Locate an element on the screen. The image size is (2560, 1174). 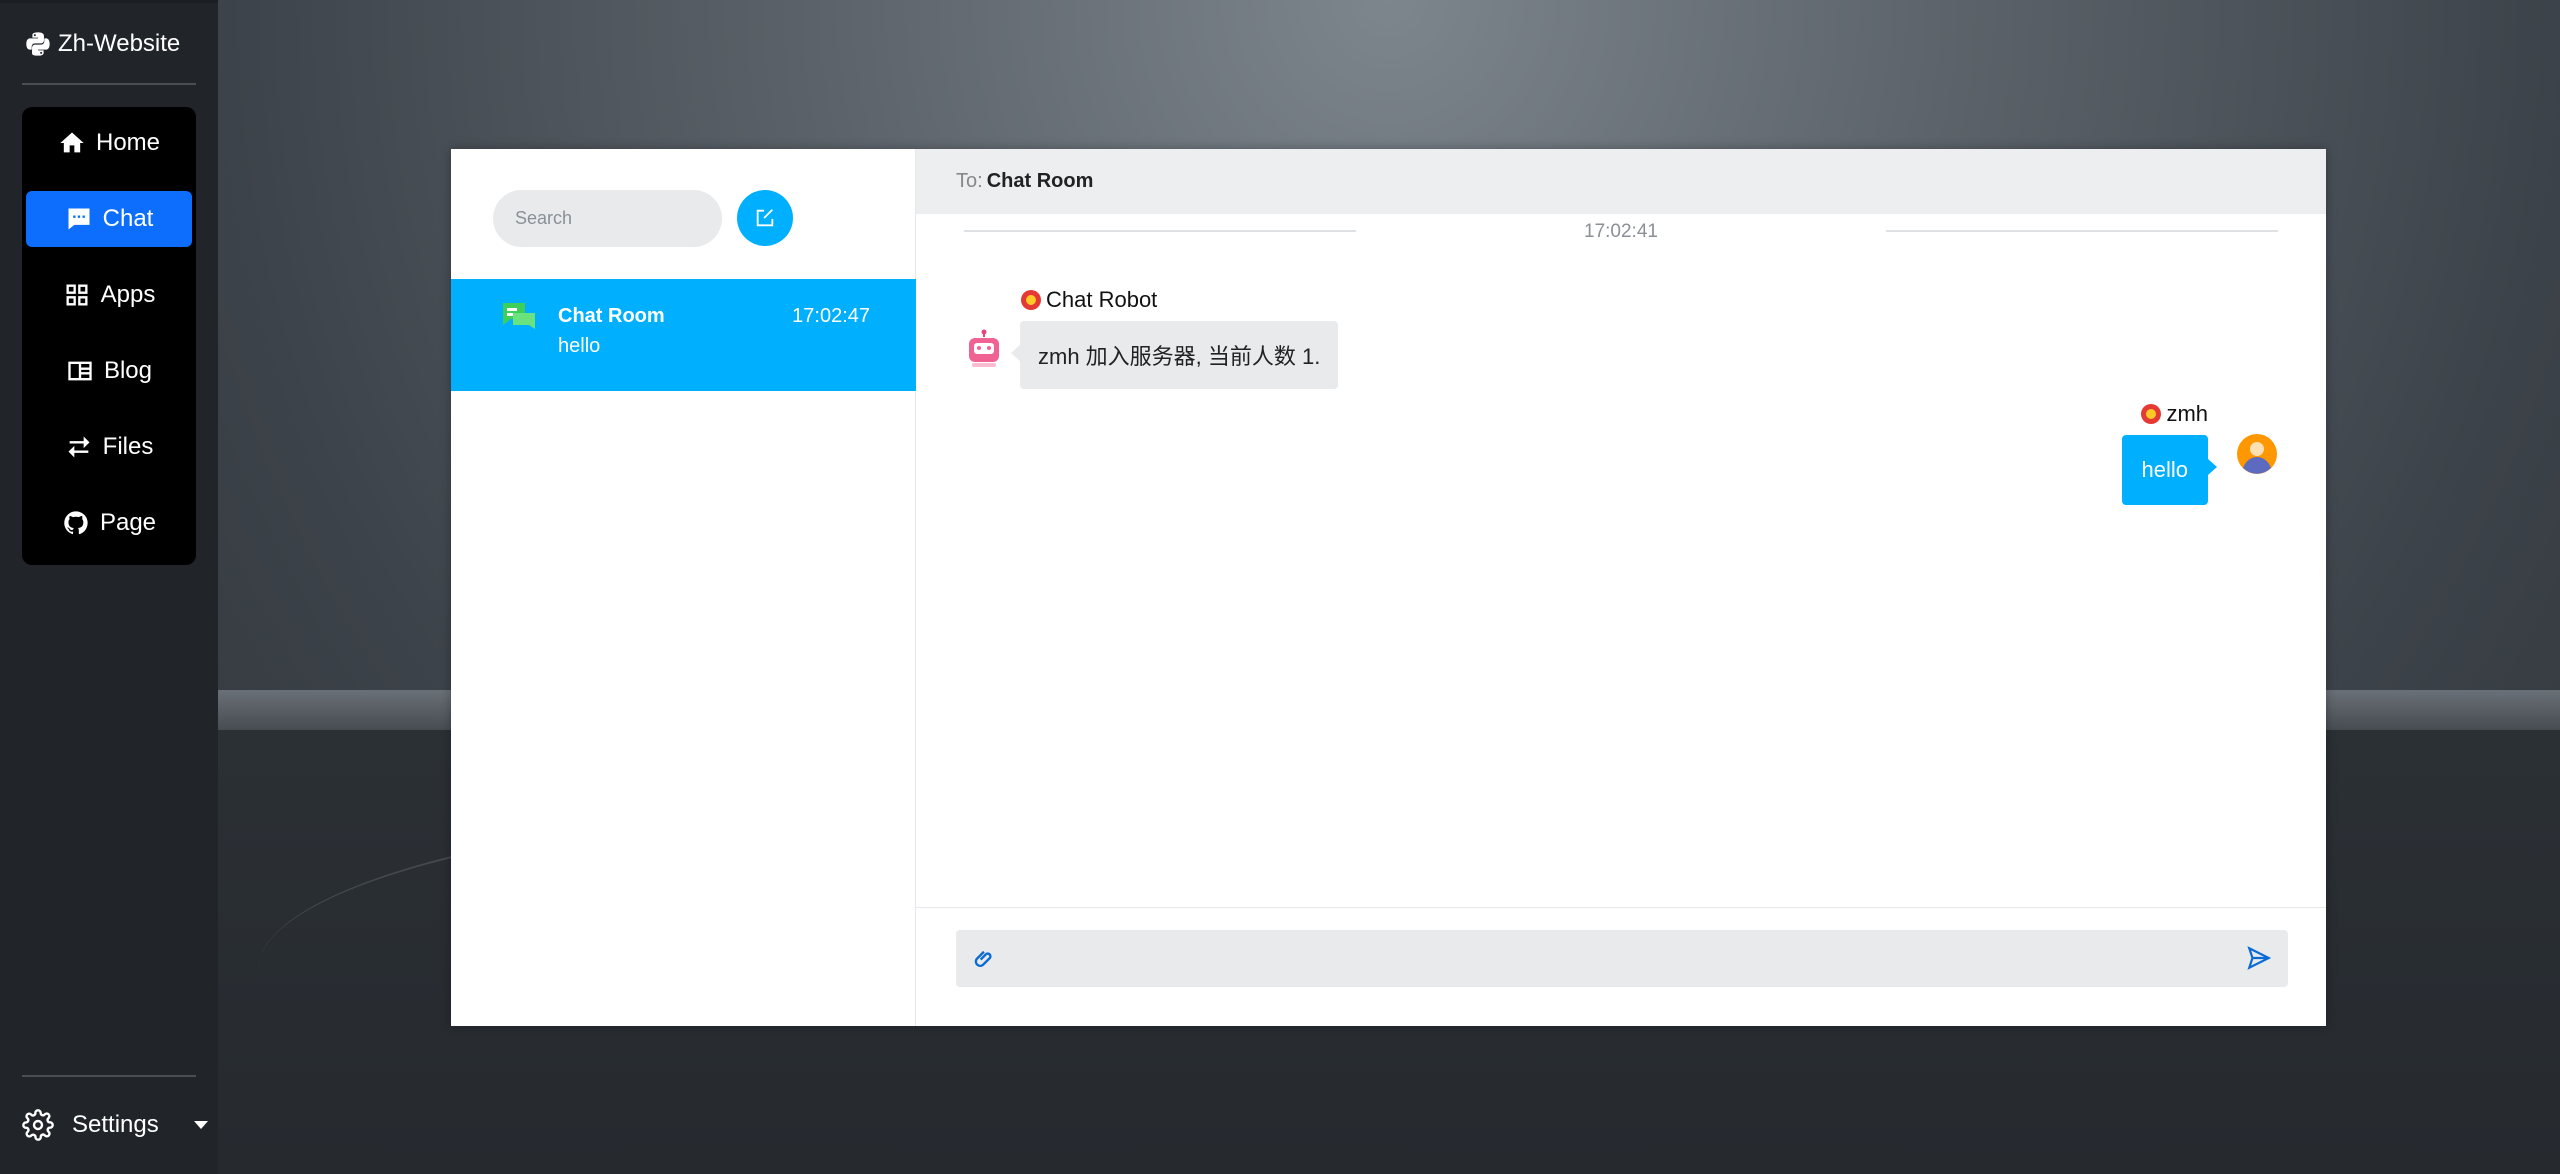
chat-header: To: Chat Room is located at coordinates (1621, 181).